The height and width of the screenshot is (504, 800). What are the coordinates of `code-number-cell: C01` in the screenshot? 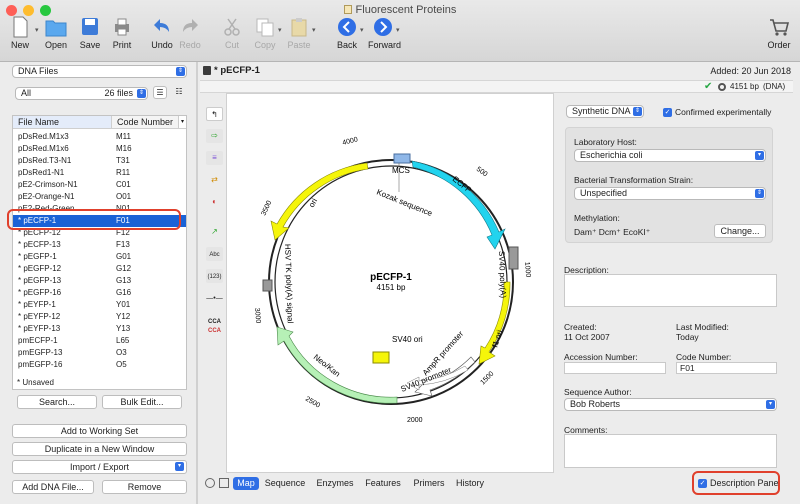 It's located at (123, 184).